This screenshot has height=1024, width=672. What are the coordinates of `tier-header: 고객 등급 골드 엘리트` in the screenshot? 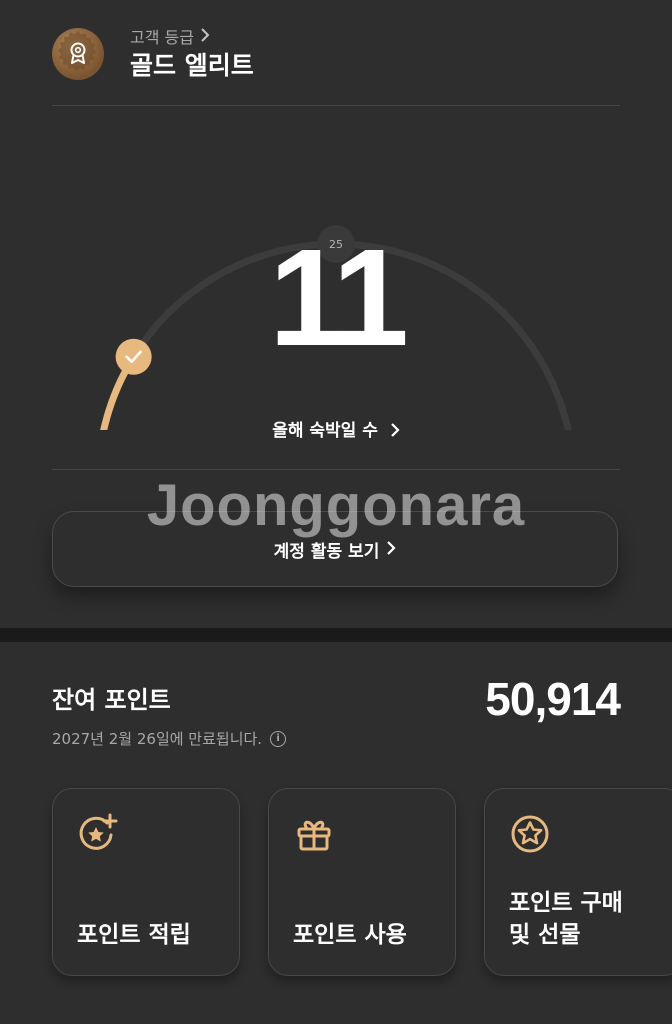 It's located at (337, 54).